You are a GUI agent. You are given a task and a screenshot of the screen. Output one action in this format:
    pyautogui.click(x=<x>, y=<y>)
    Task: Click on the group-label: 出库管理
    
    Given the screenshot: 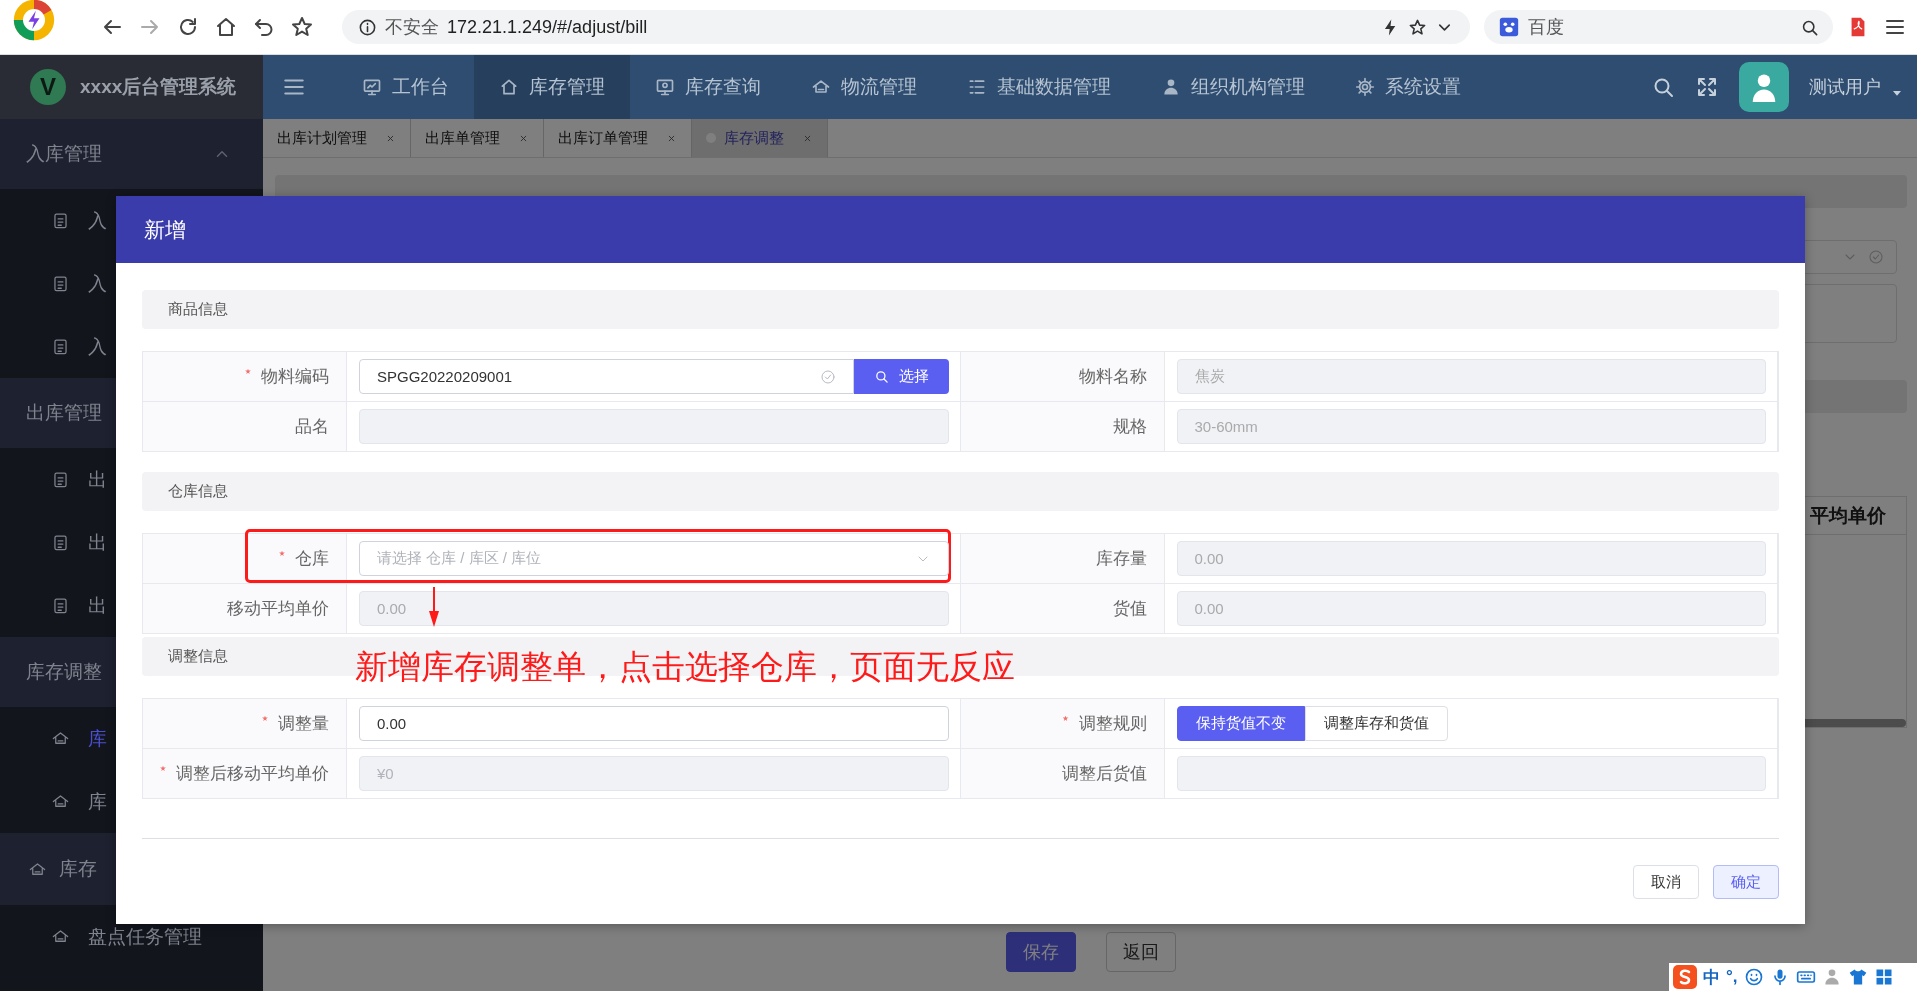 What is the action you would take?
    pyautogui.click(x=64, y=413)
    